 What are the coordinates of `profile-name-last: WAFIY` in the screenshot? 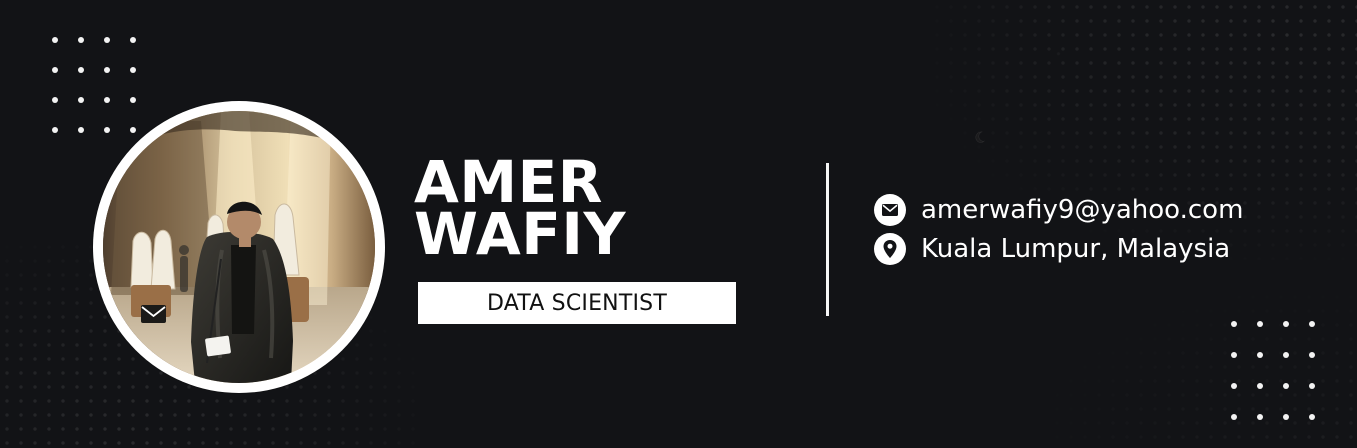 It's located at (520, 234).